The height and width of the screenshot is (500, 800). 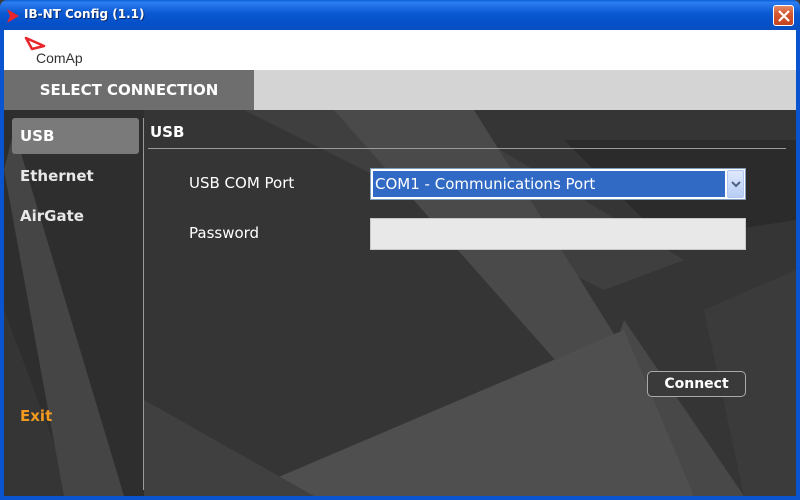 What do you see at coordinates (59, 58) in the screenshot?
I see `logo-text: ComAp` at bounding box center [59, 58].